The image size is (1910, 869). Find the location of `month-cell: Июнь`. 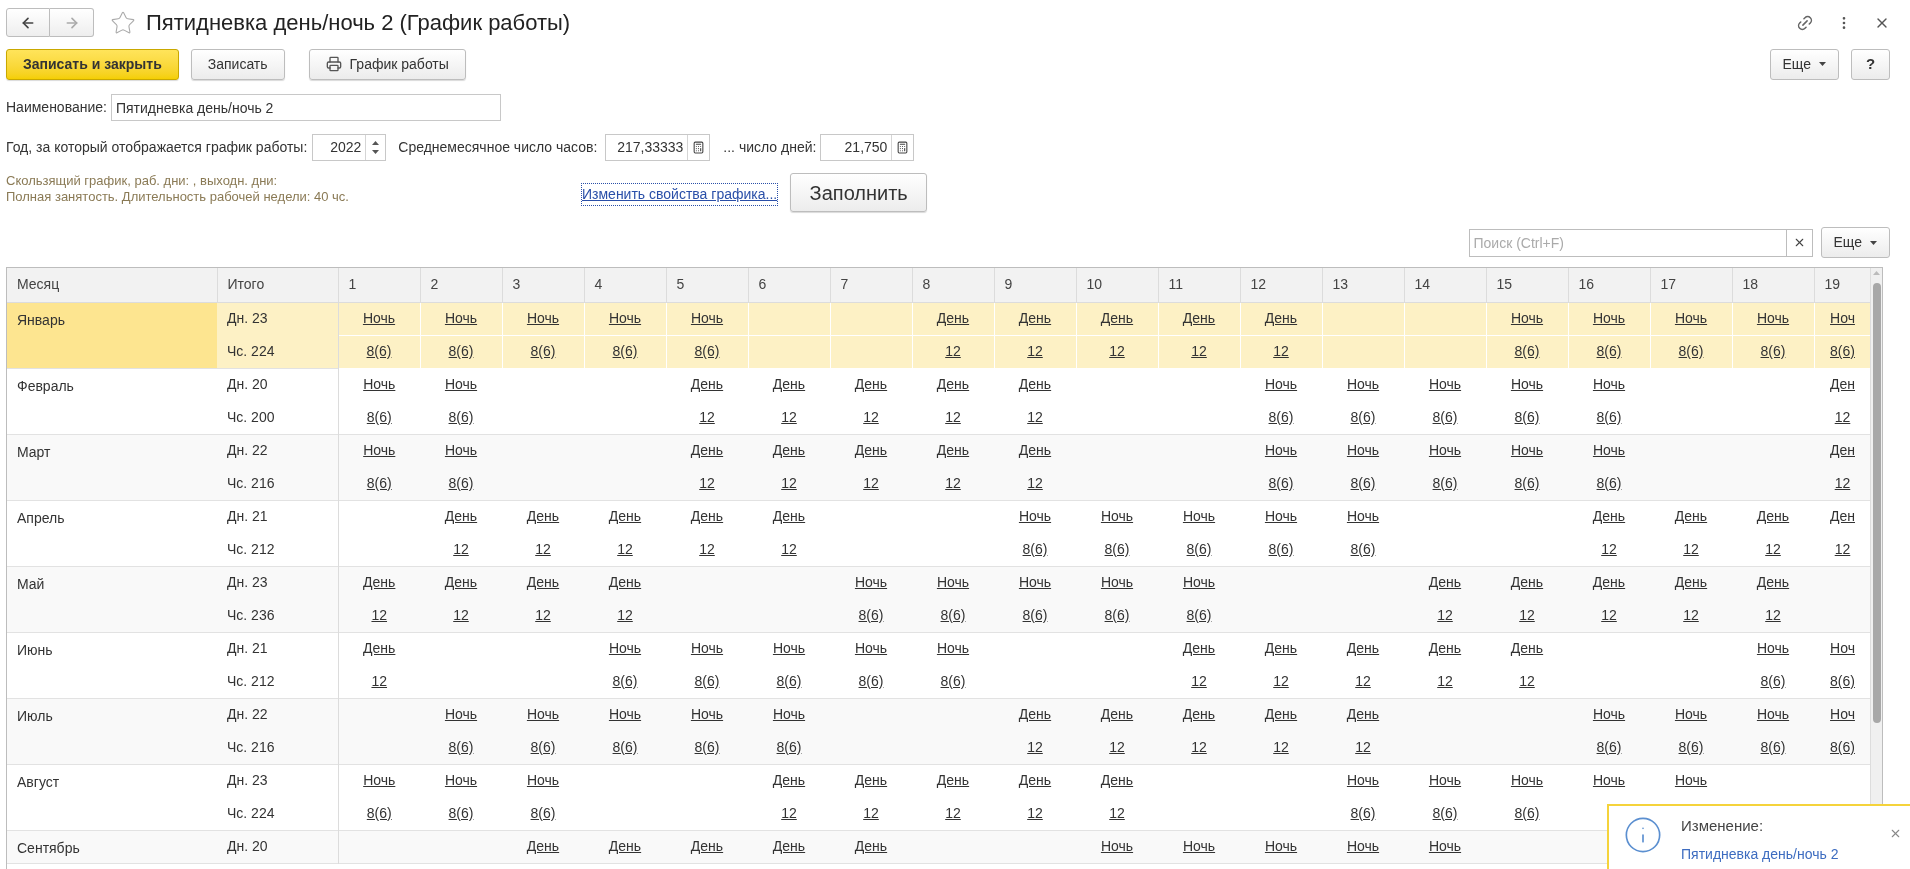

month-cell: Июнь is located at coordinates (112, 665).